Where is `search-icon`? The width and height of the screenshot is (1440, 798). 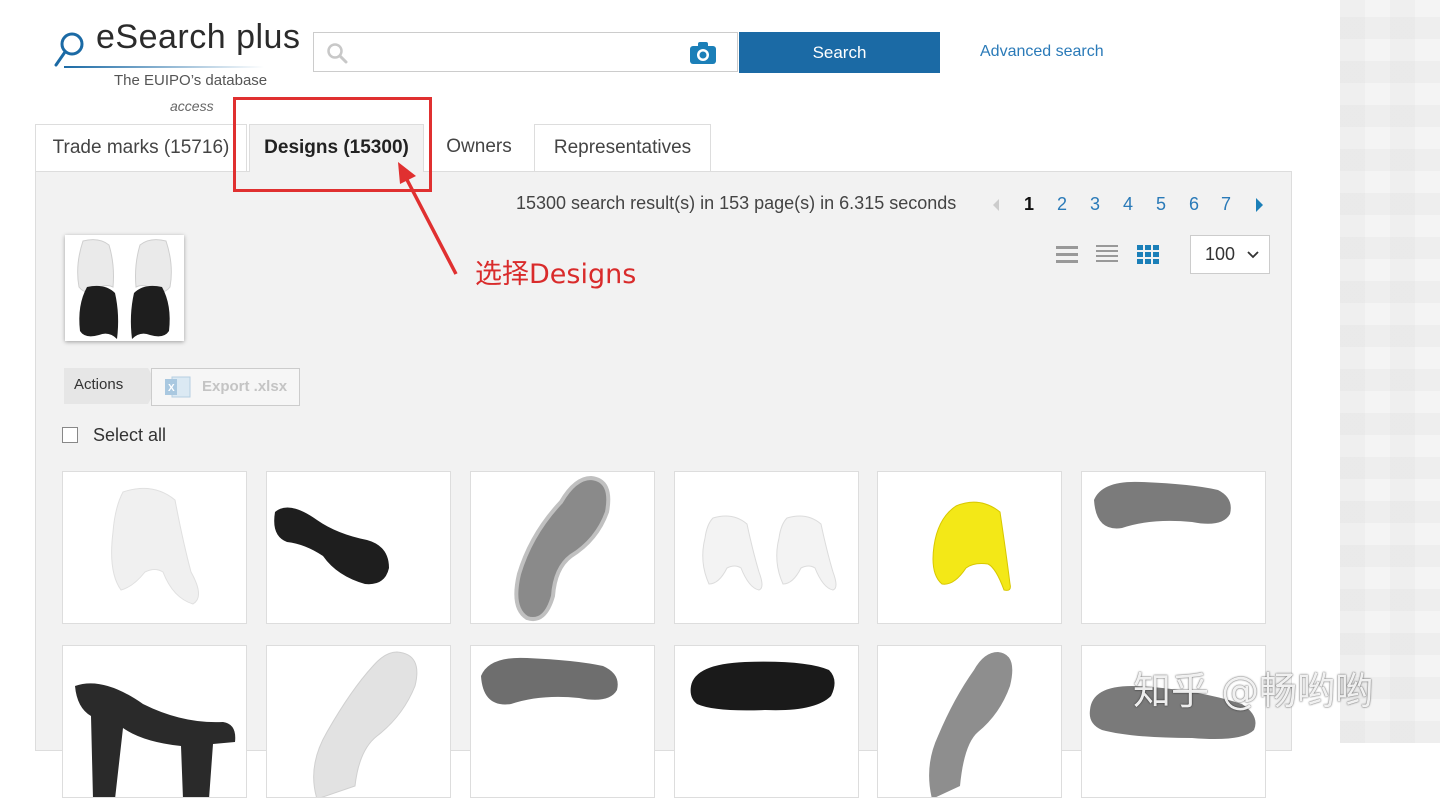 search-icon is located at coordinates (337, 53).